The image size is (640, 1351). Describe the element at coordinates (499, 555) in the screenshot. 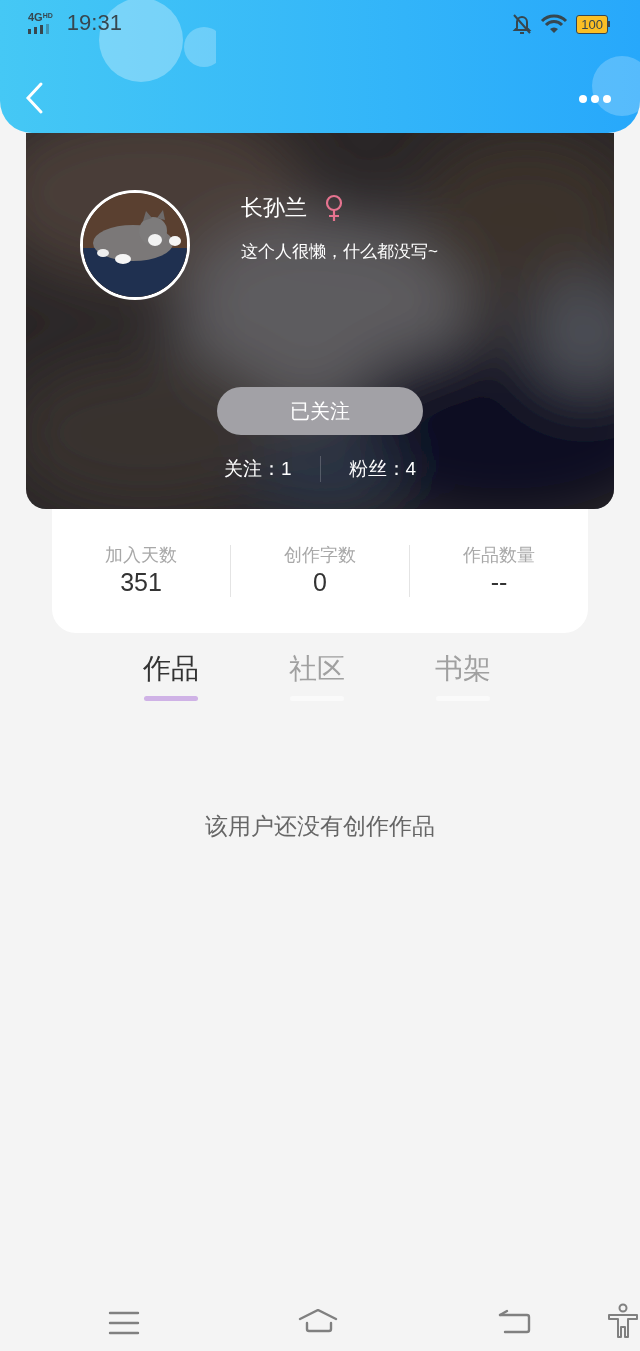

I see `stat-label: 作品数量` at that location.